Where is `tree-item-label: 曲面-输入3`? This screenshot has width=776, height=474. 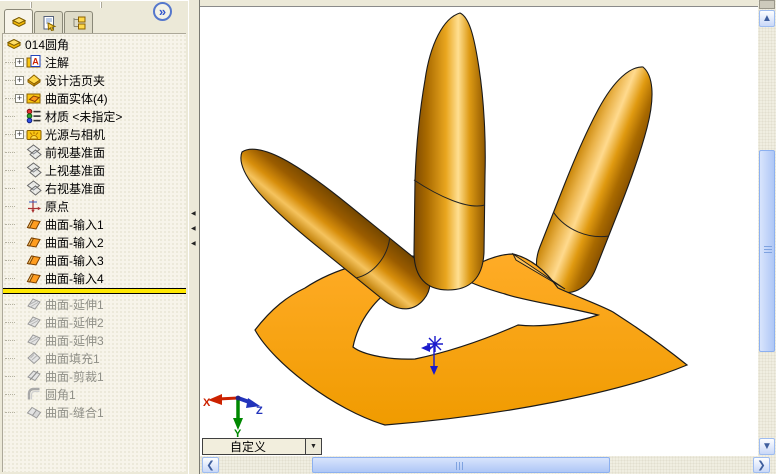
tree-item-label: 曲面-输入3 is located at coordinates (74, 260).